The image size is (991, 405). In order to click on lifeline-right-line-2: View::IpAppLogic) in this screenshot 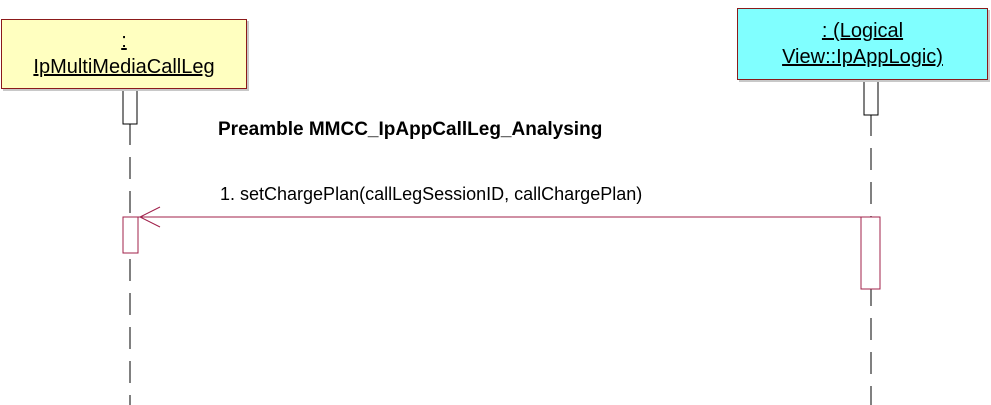, I will do `click(862, 57)`.